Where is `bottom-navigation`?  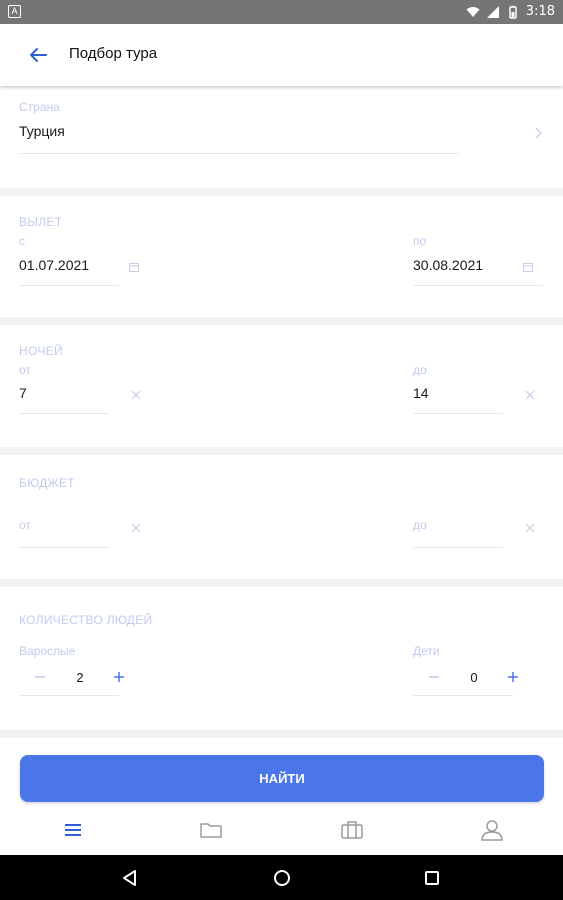
bottom-navigation is located at coordinates (281, 830).